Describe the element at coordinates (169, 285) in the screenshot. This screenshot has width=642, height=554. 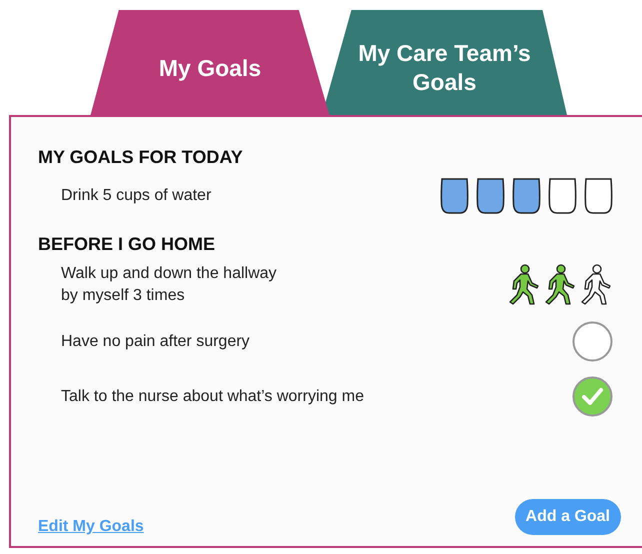
I see `goal-text: Walk up and down the hallway by myself 3 times` at that location.